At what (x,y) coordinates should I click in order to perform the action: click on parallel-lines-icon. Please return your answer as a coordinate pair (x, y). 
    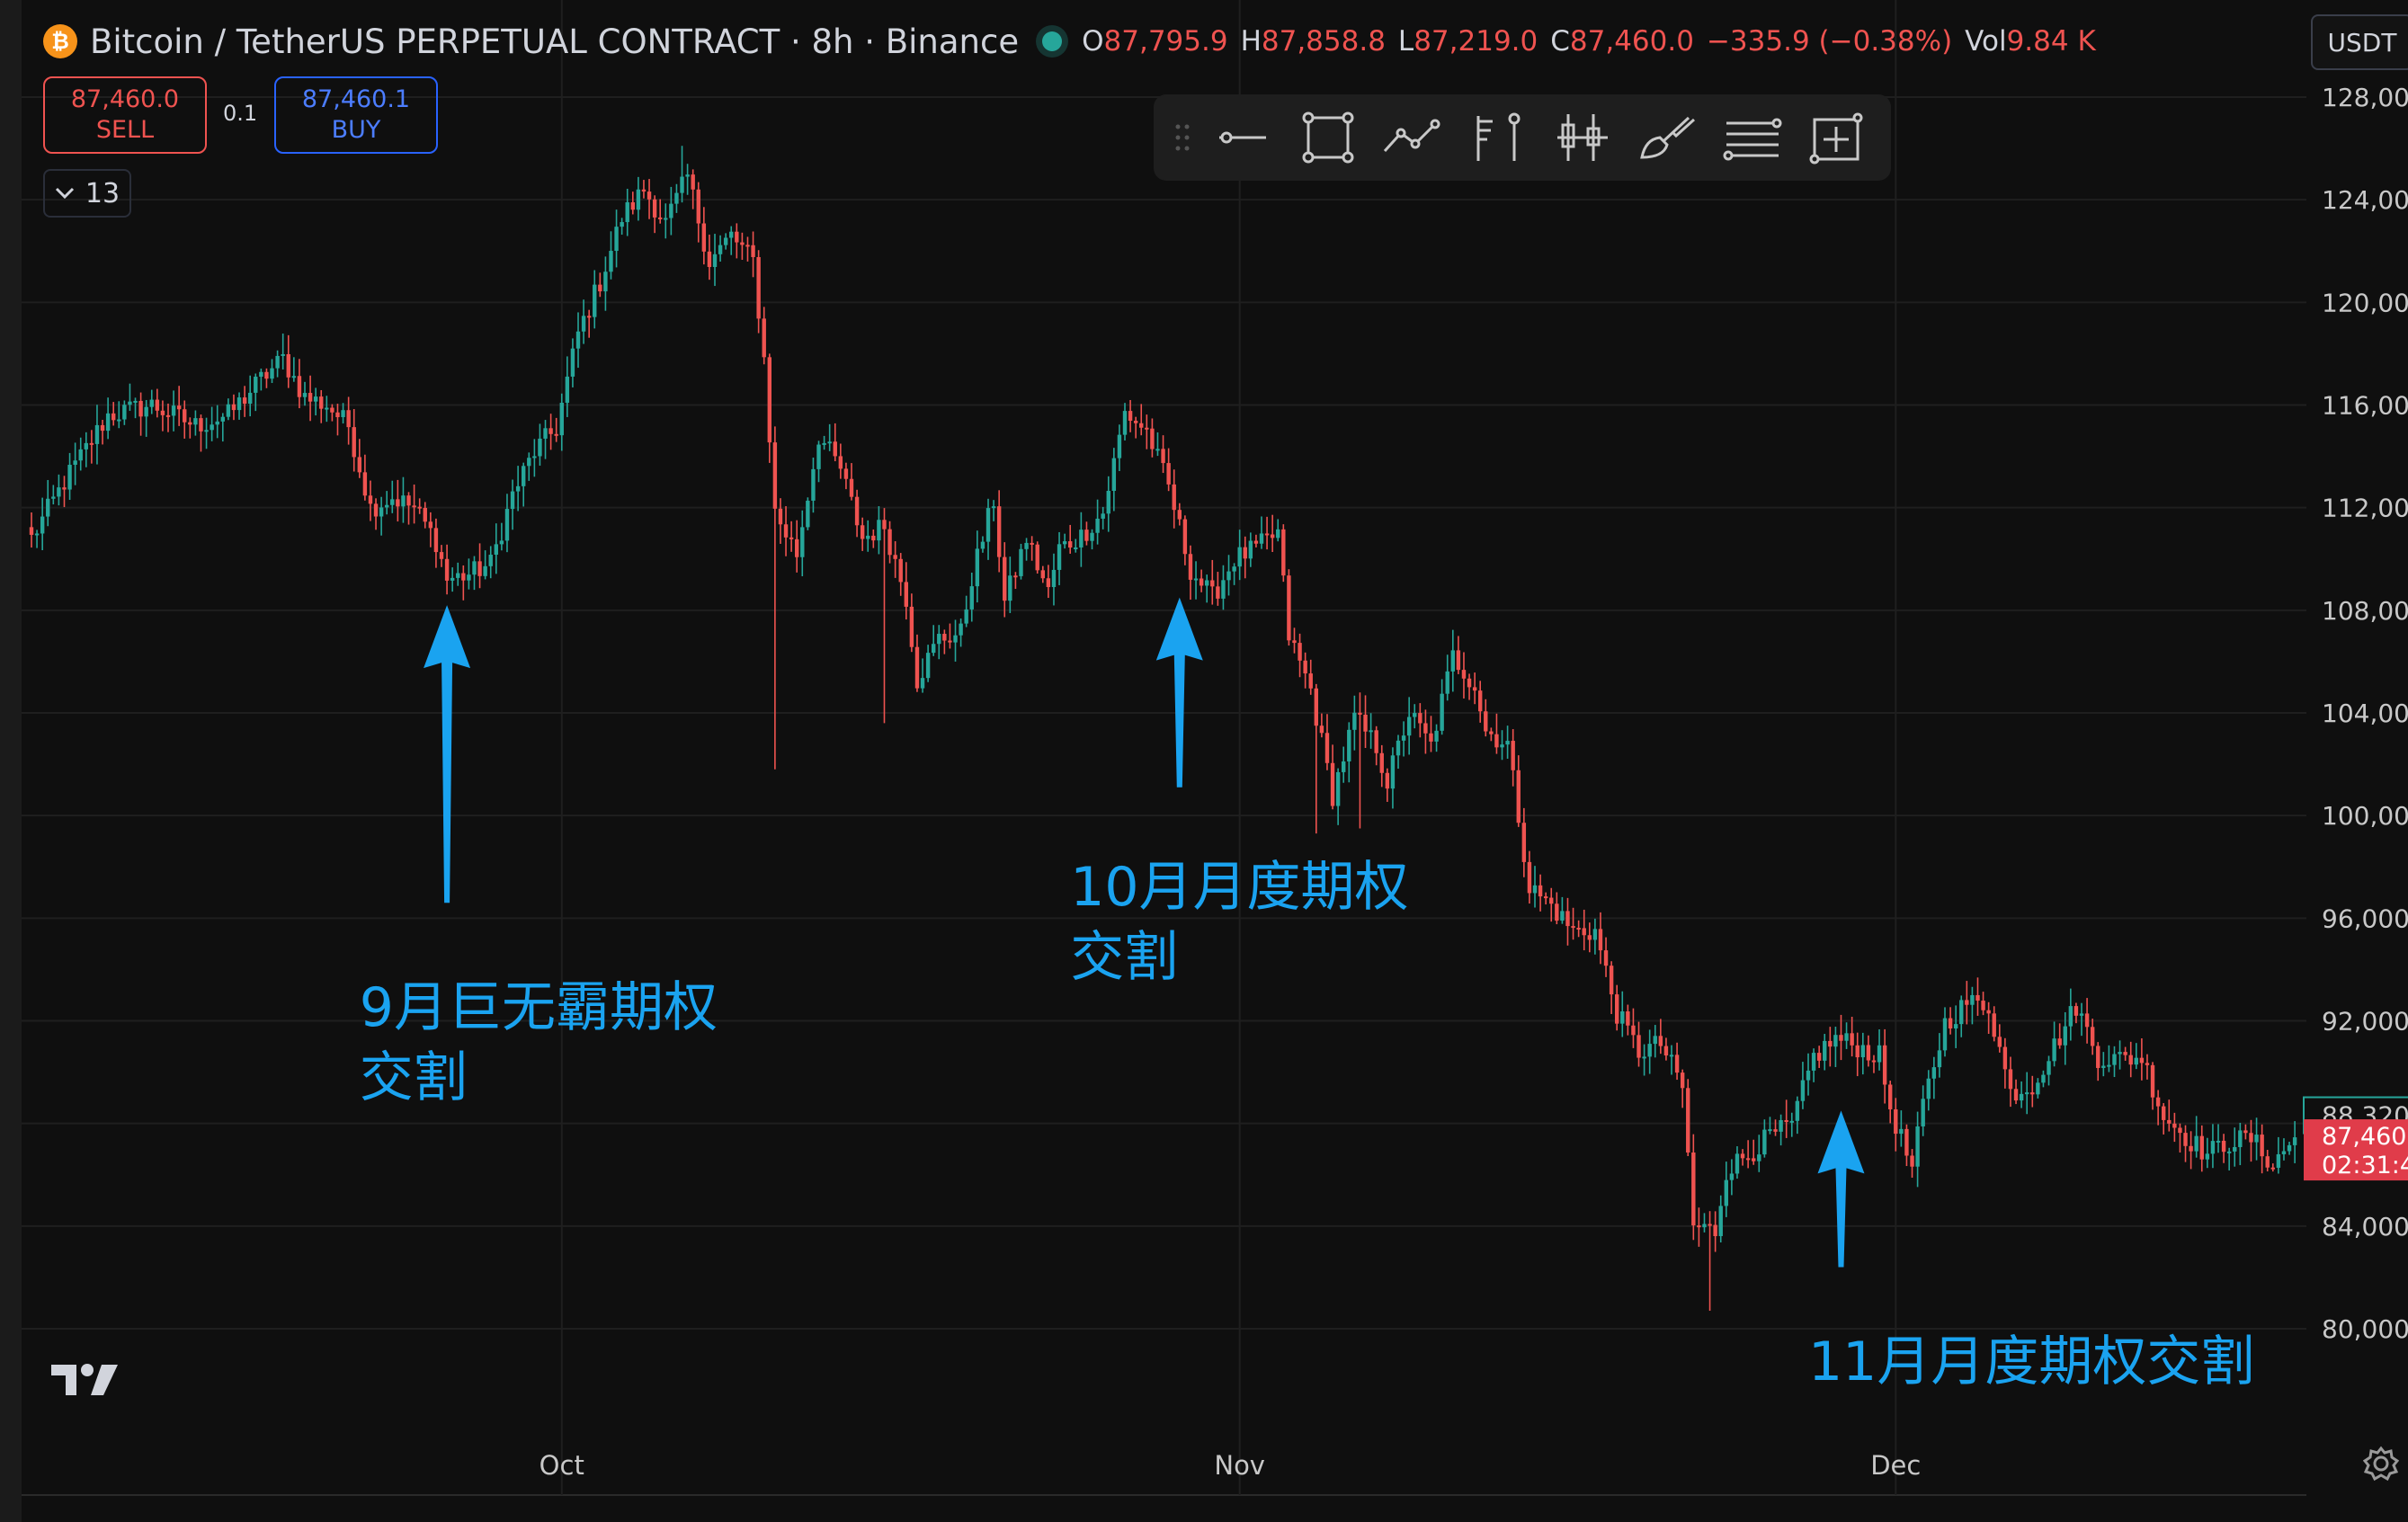
    Looking at the image, I should click on (1753, 138).